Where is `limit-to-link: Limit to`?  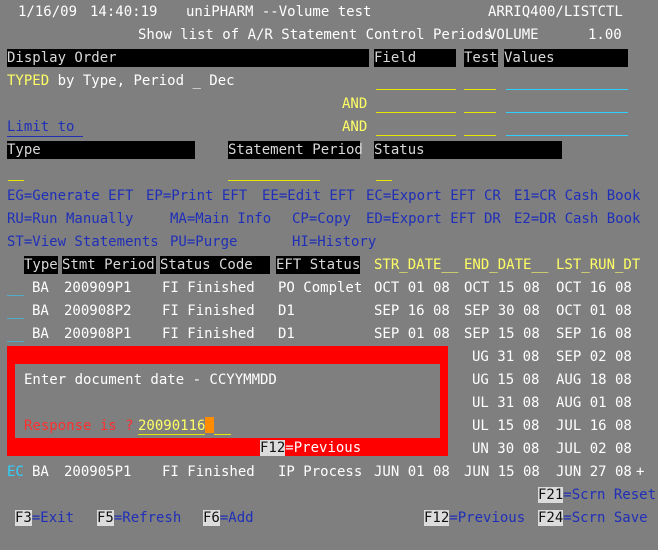
limit-to-link: Limit to is located at coordinates (45, 127).